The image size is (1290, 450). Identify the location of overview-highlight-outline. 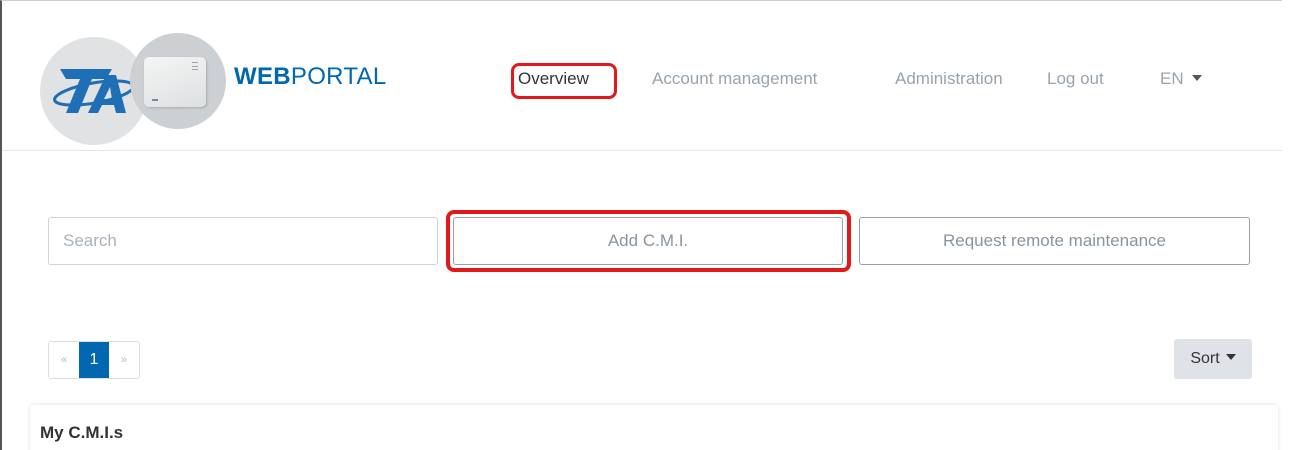
(564, 81).